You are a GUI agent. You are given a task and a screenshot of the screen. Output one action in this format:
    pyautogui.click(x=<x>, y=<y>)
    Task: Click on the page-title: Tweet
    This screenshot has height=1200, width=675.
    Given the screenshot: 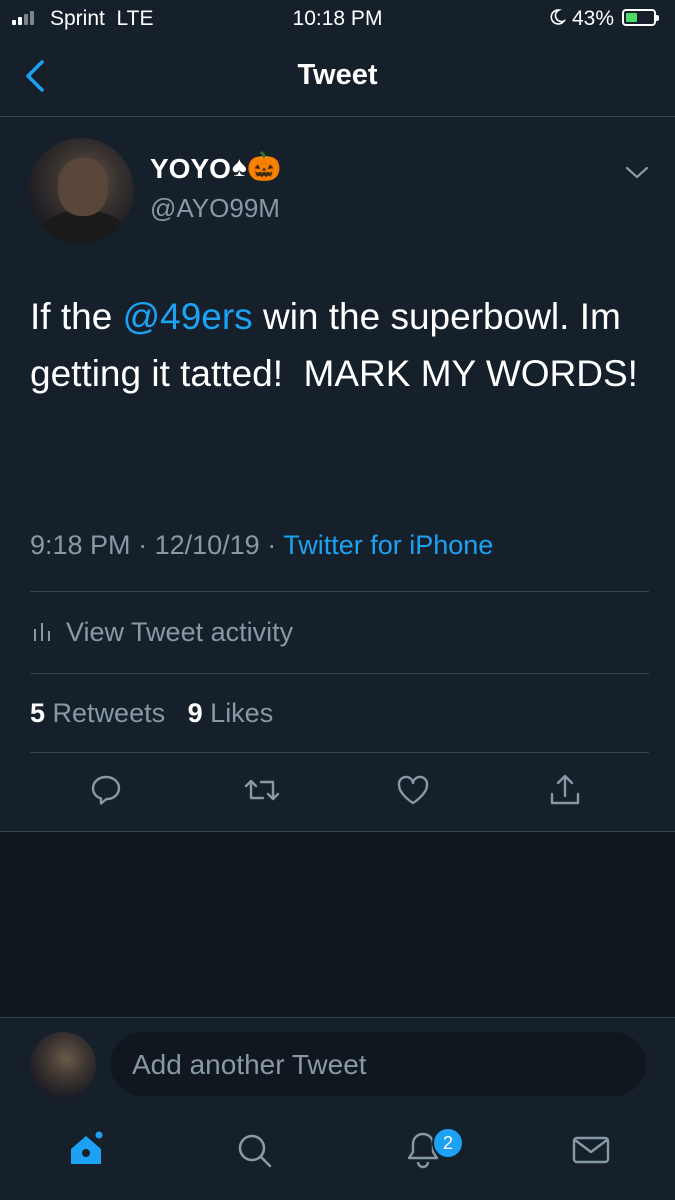 What is the action you would take?
    pyautogui.click(x=337, y=75)
    